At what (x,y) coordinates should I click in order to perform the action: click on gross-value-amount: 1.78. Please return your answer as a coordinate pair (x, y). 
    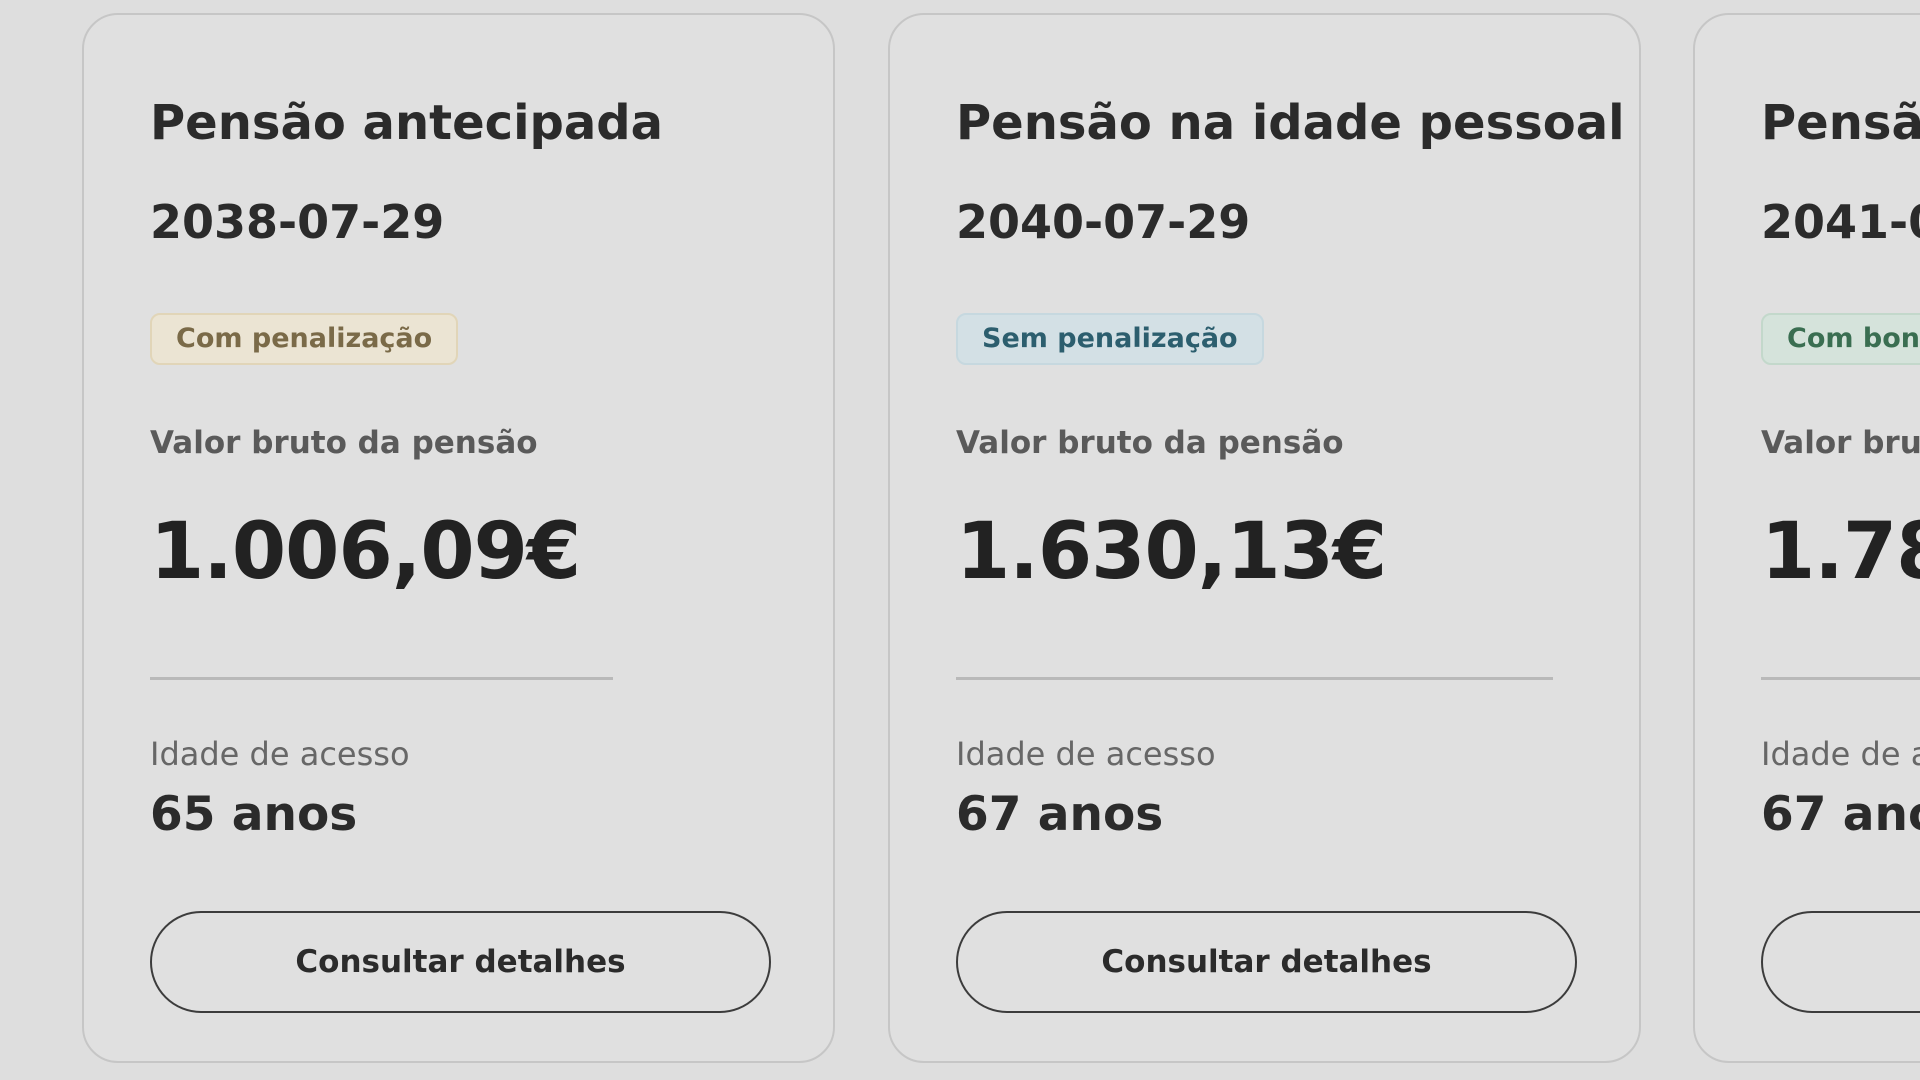
    Looking at the image, I should click on (1840, 552).